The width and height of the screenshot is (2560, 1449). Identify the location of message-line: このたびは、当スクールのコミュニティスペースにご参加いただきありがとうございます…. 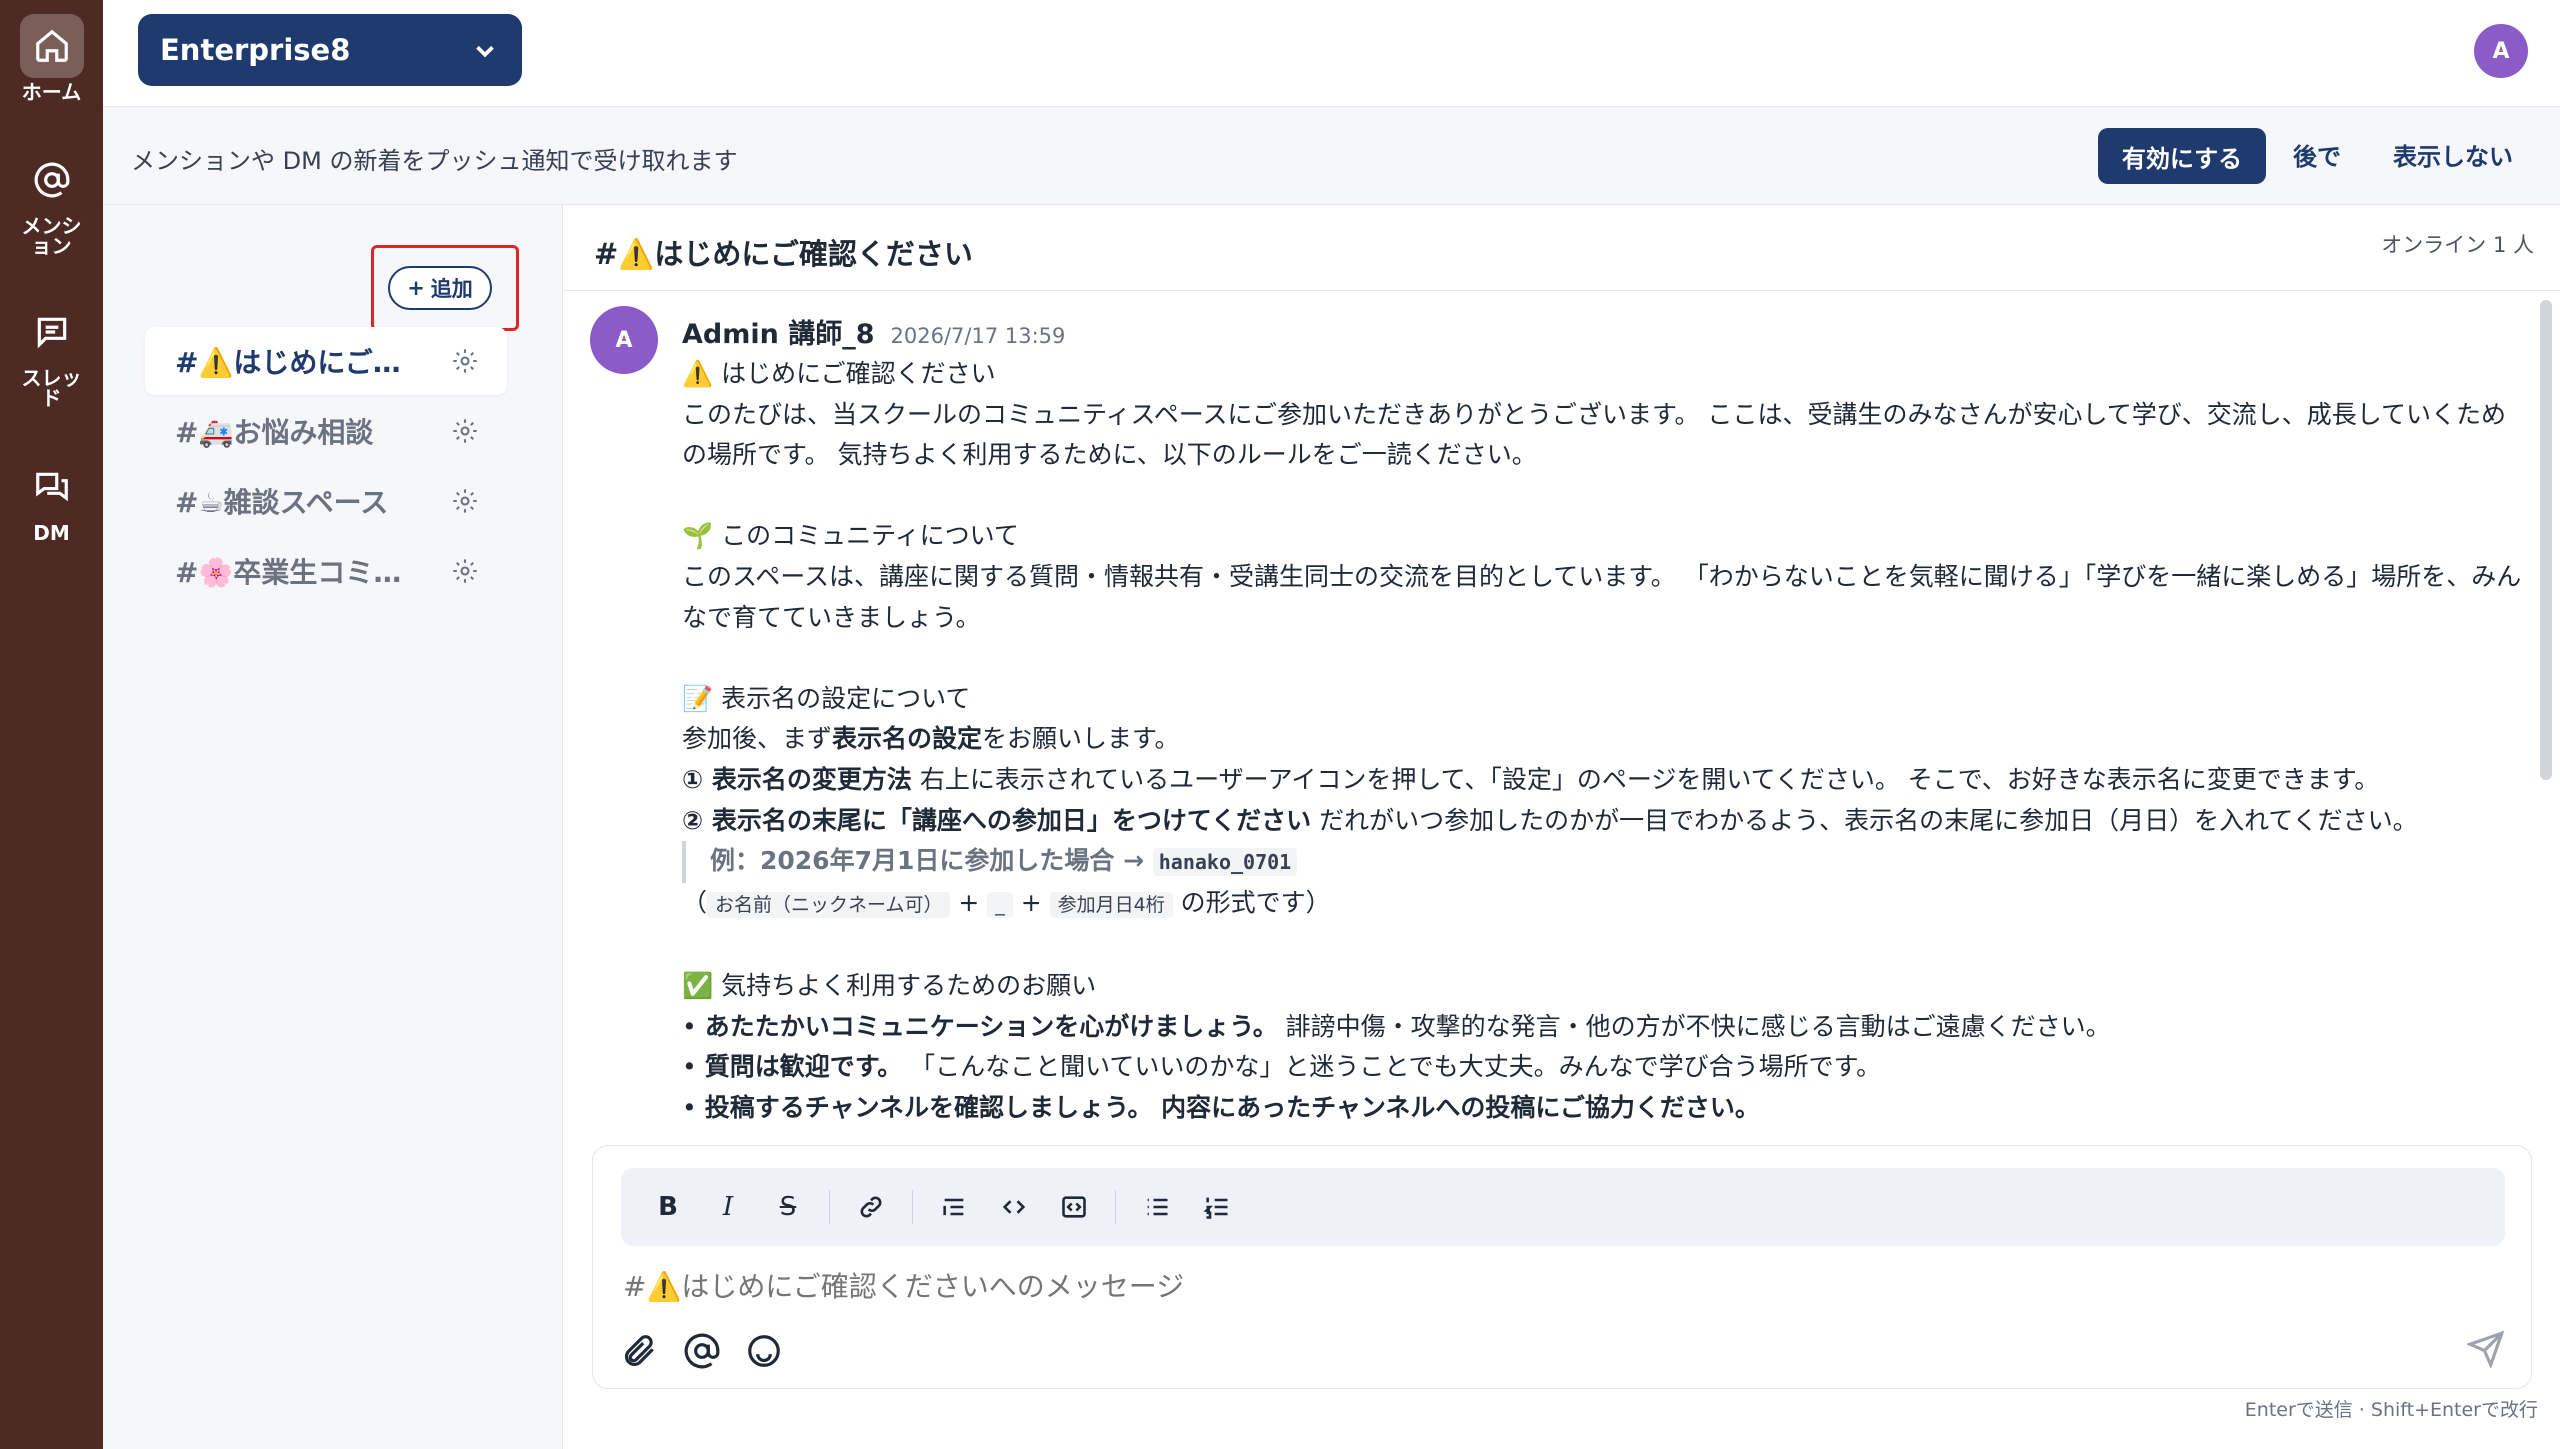
(1594, 434).